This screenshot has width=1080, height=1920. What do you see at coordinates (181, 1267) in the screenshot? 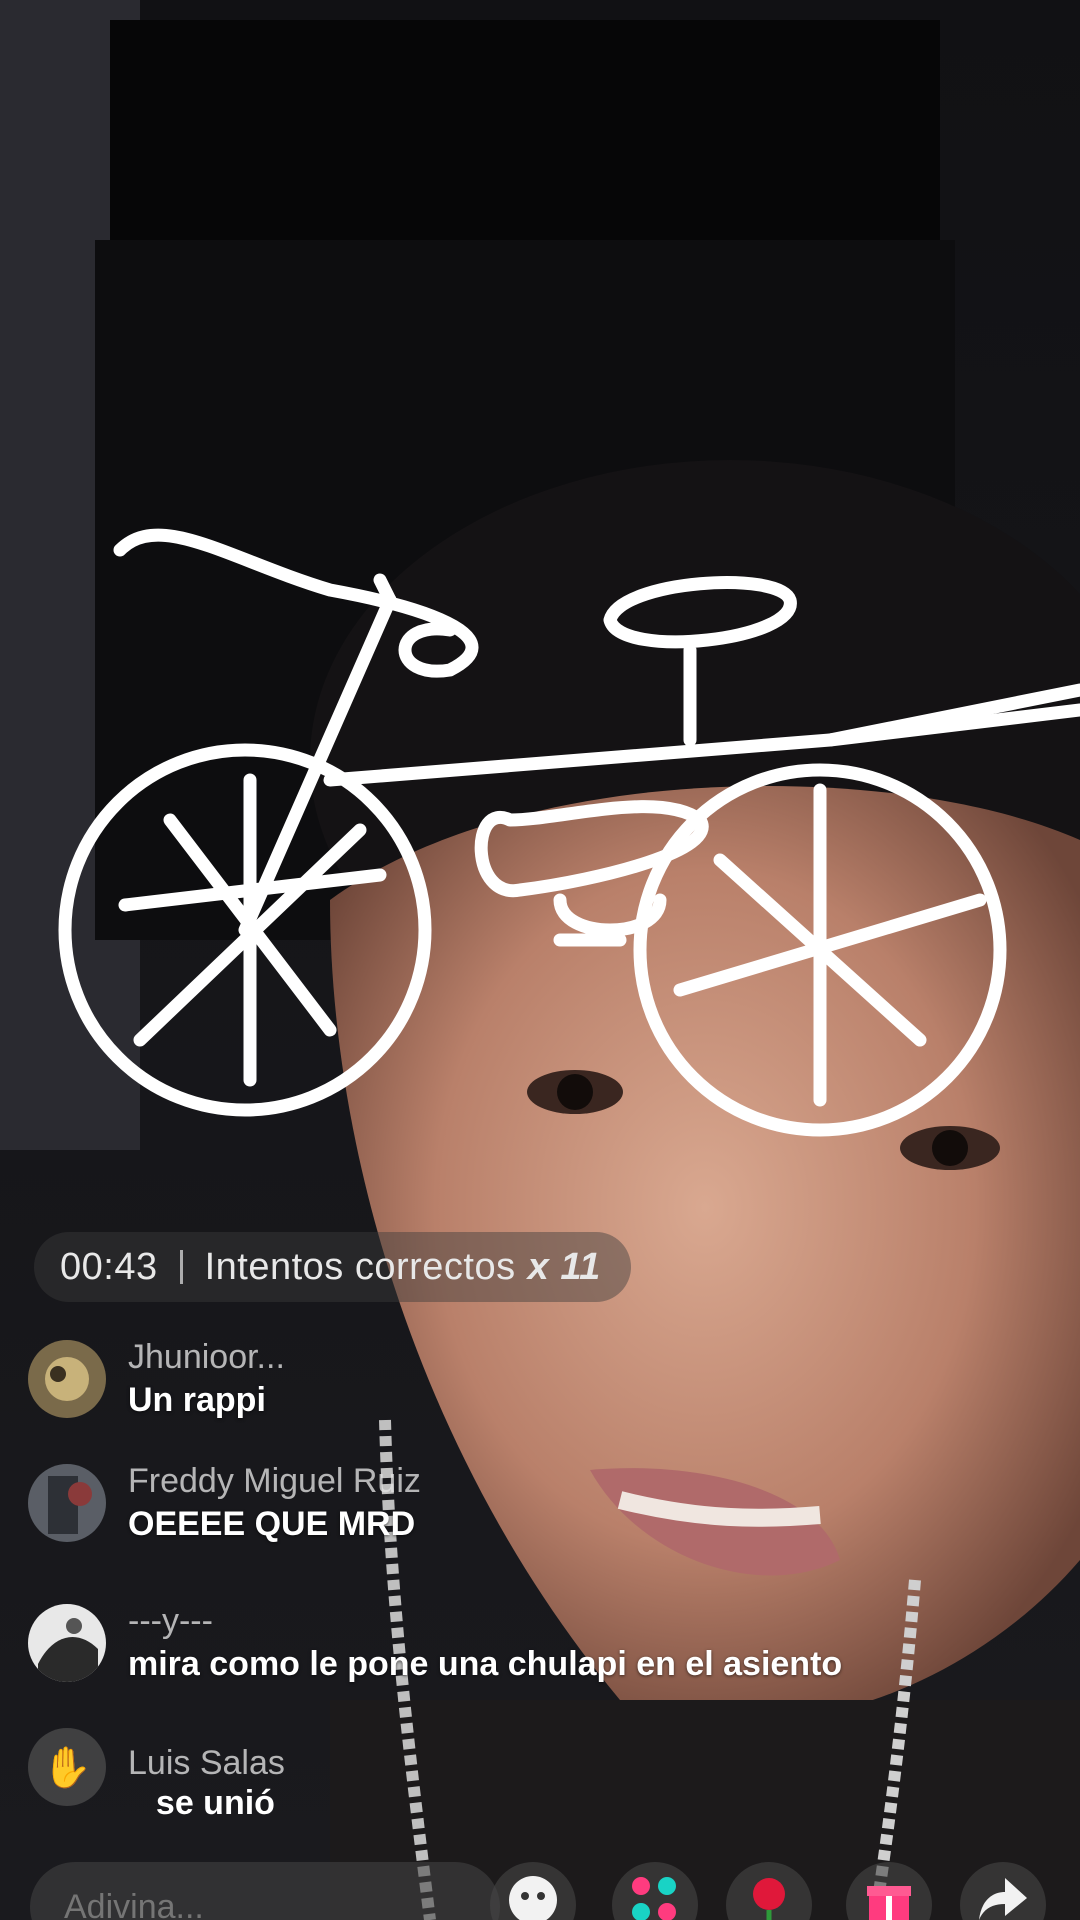
I see `divider` at bounding box center [181, 1267].